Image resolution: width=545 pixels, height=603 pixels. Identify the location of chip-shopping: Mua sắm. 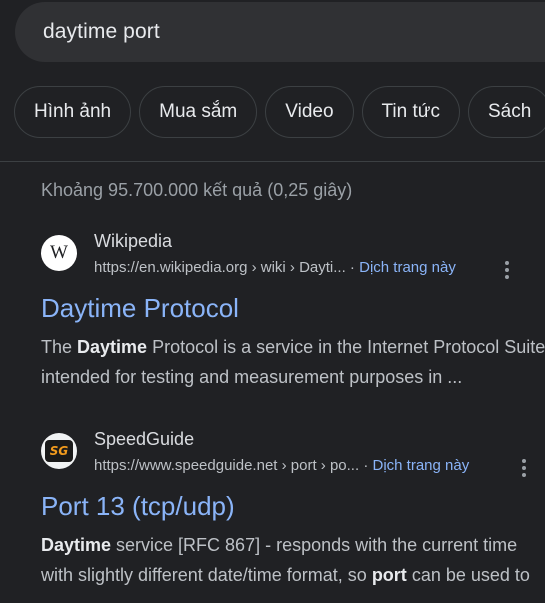
(198, 112).